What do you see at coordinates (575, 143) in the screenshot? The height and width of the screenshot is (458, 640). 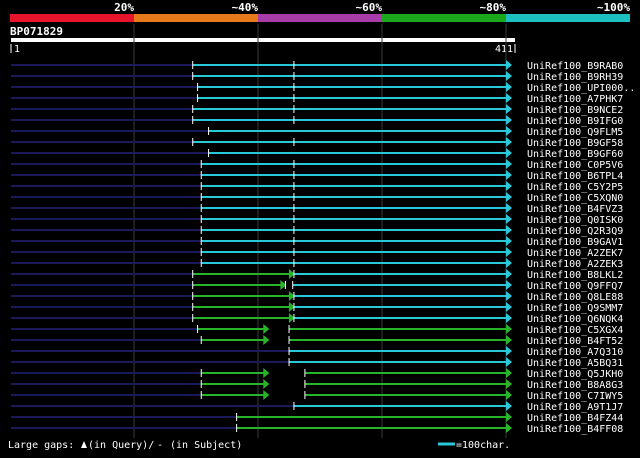 I see `hit-name-link: UniRef100_B9GF58` at bounding box center [575, 143].